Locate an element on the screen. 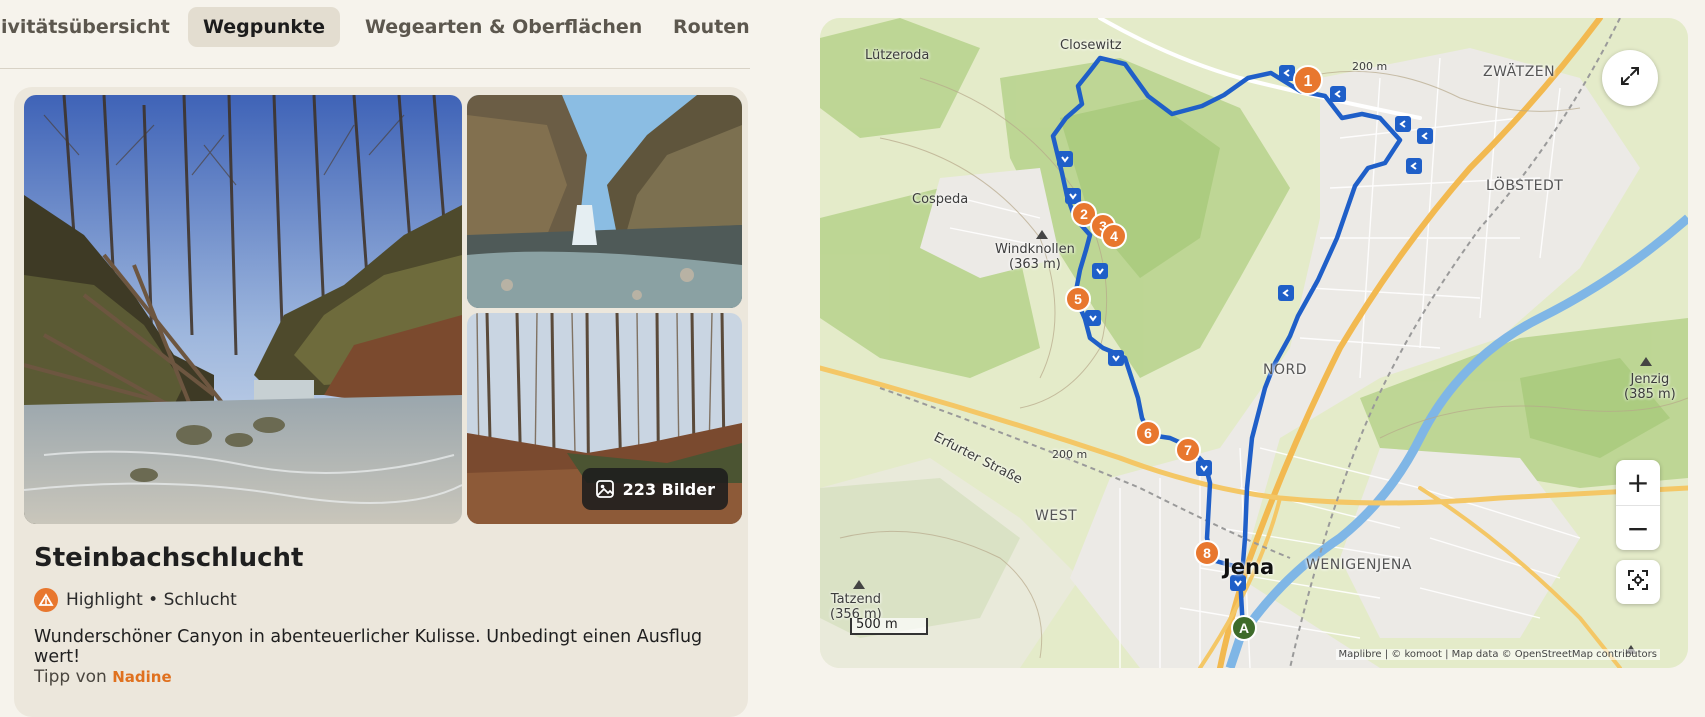 The height and width of the screenshot is (717, 1705). waypoint-marker-5: 5 is located at coordinates (1078, 299).